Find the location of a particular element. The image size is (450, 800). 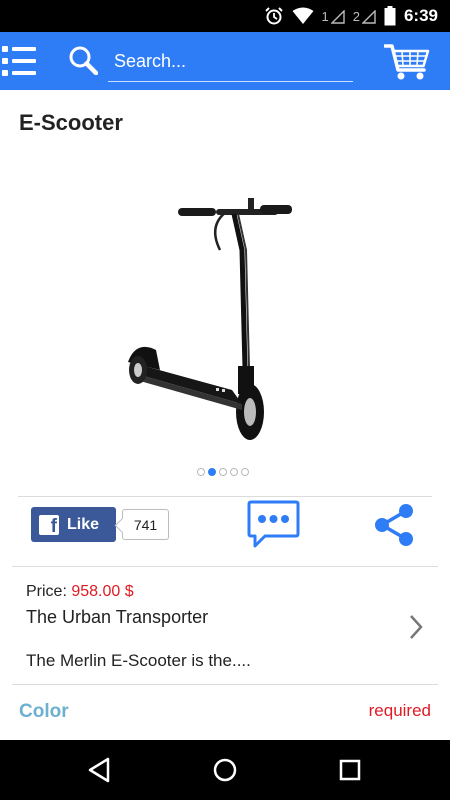

app-bar is located at coordinates (225, 61).